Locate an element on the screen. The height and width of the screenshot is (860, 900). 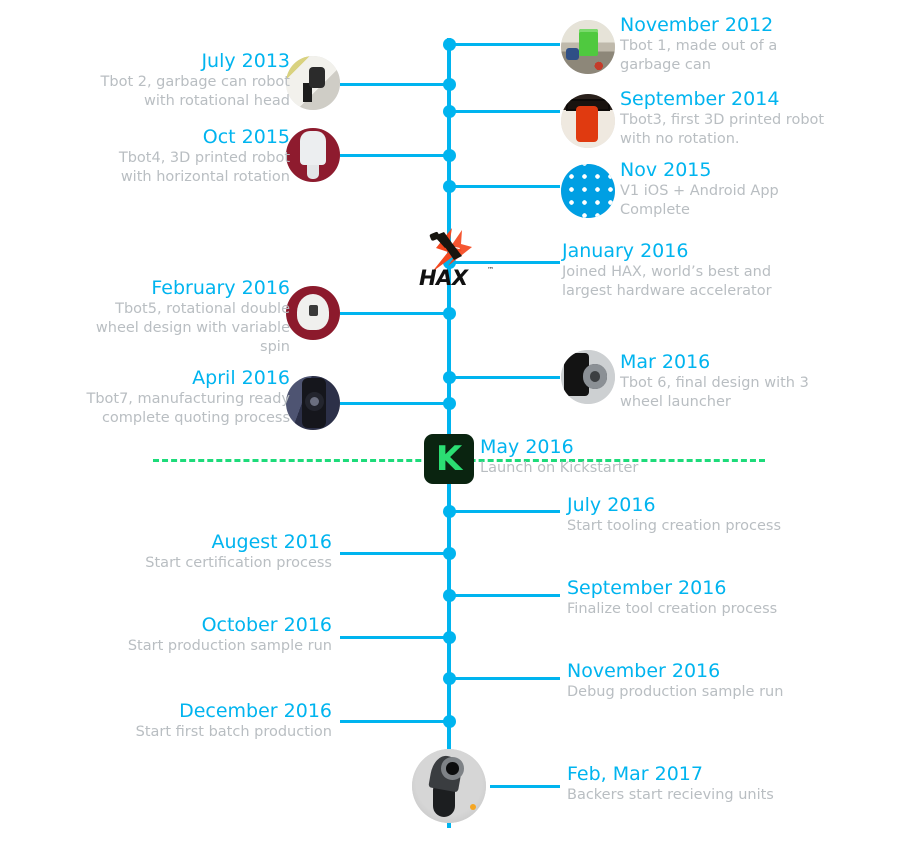
entry-date: December 2016 is located at coordinates (255, 711).